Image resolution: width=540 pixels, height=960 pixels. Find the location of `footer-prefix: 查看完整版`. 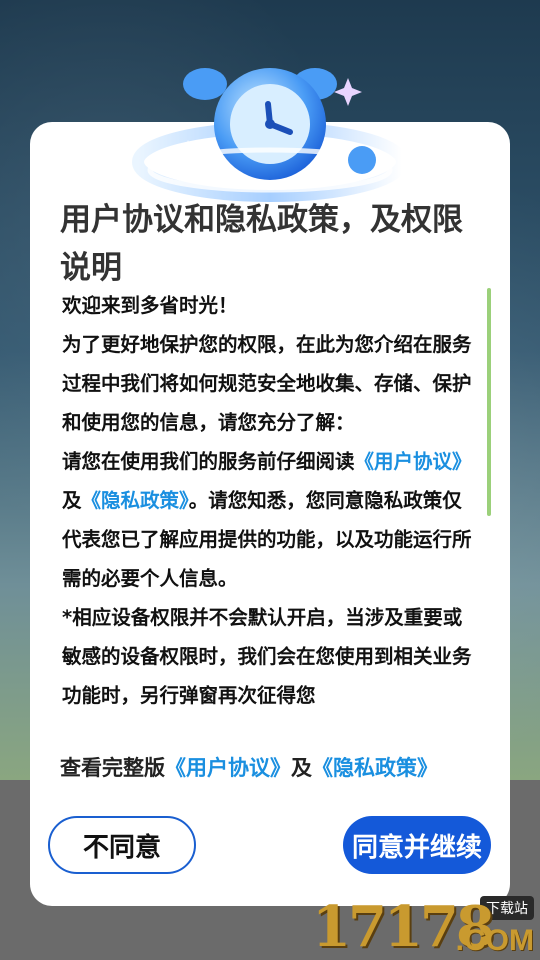

footer-prefix: 查看完整版 is located at coordinates (112, 768).